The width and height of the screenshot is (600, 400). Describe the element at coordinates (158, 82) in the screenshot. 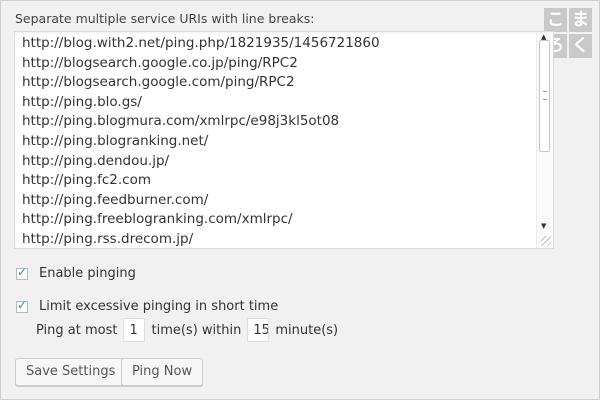

I see `url-line: http://blogsearch.google.com/ping/RPC2` at that location.